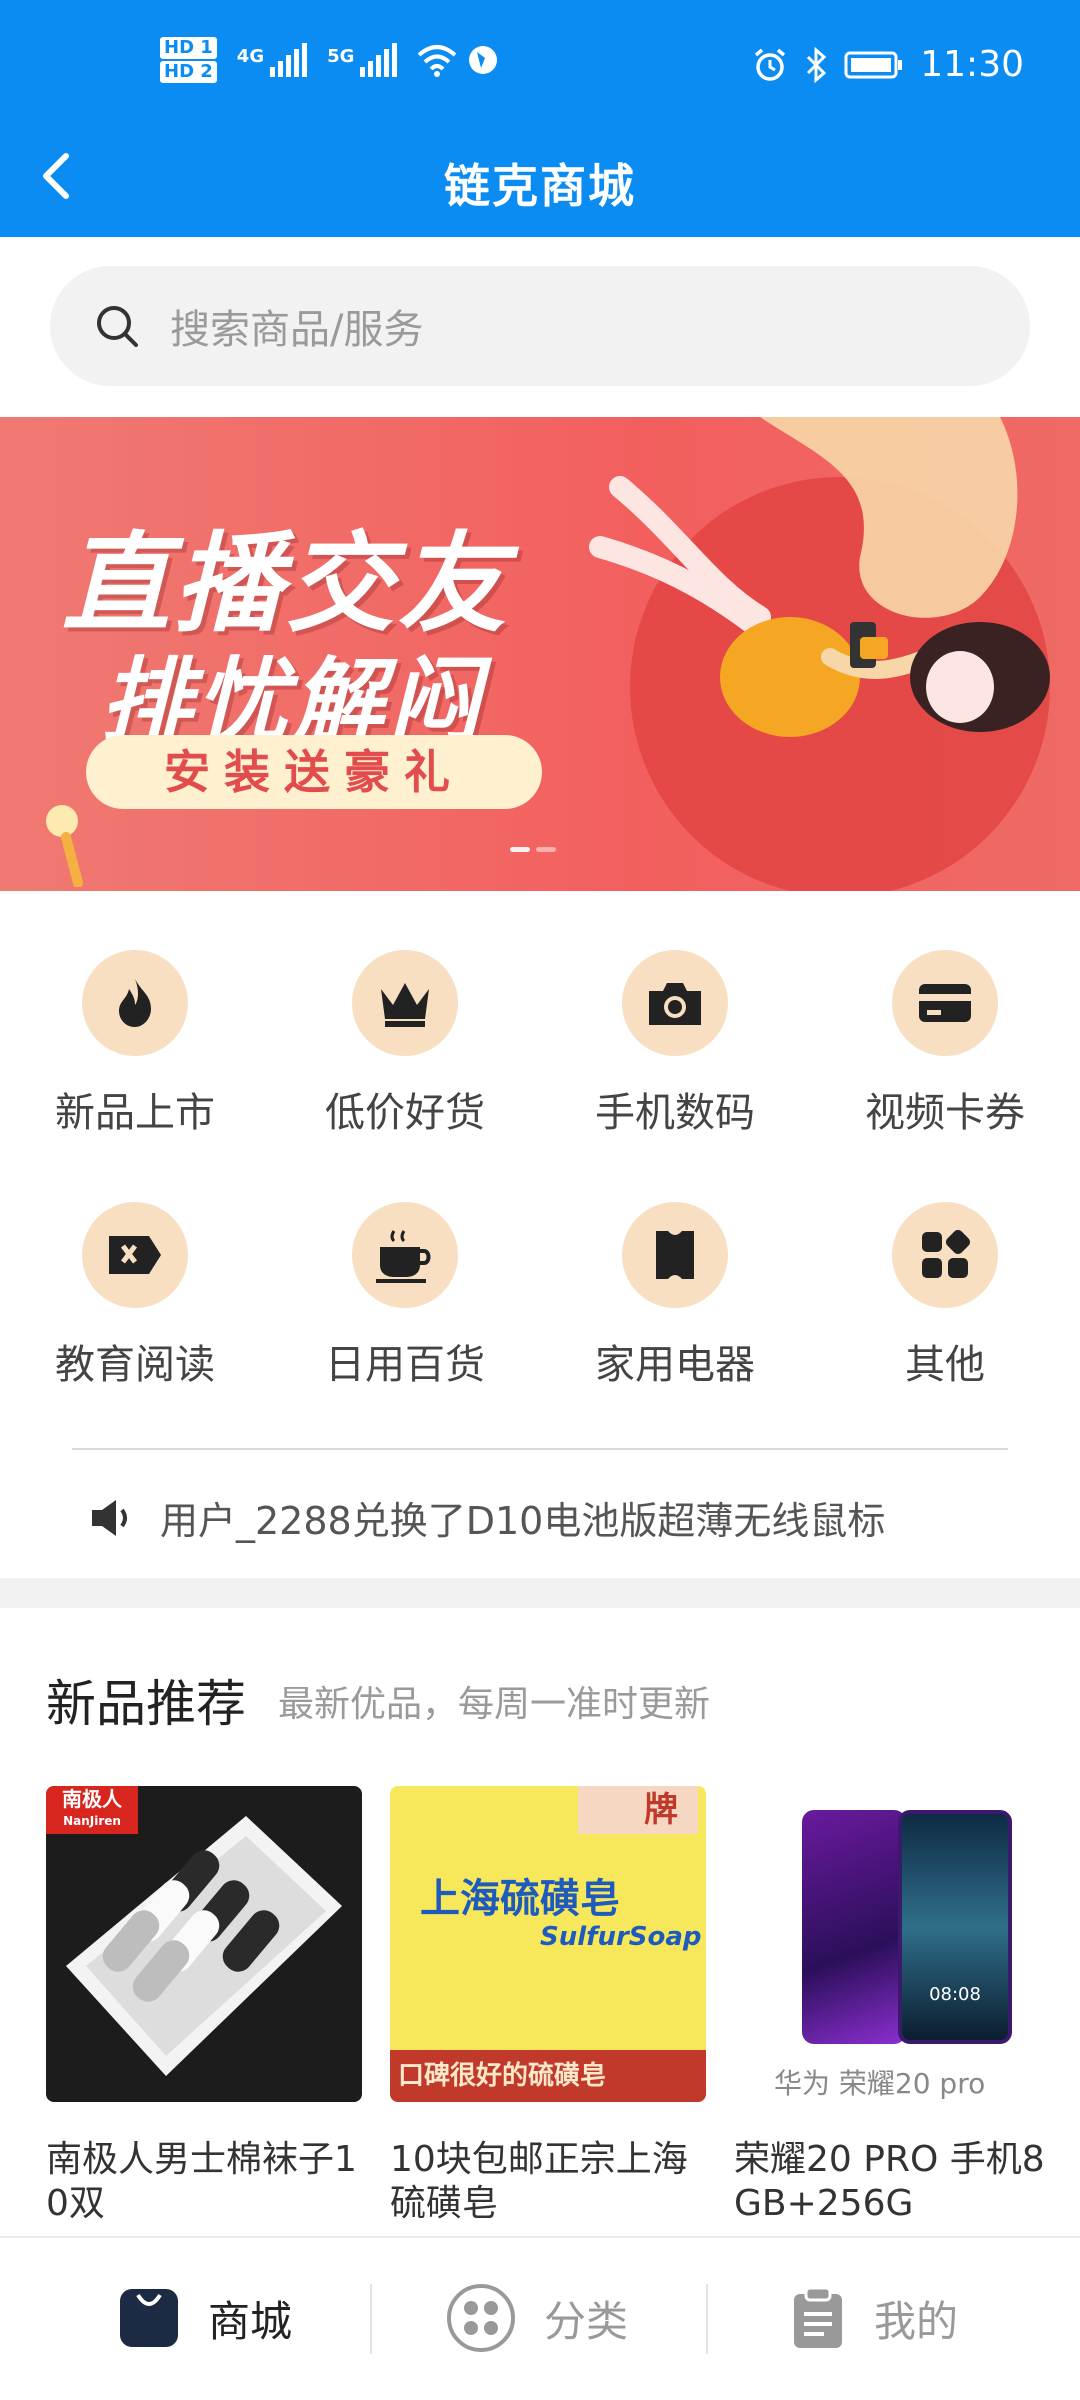  I want to click on search-placeholder: 搜索商品/服务, so click(297, 330).